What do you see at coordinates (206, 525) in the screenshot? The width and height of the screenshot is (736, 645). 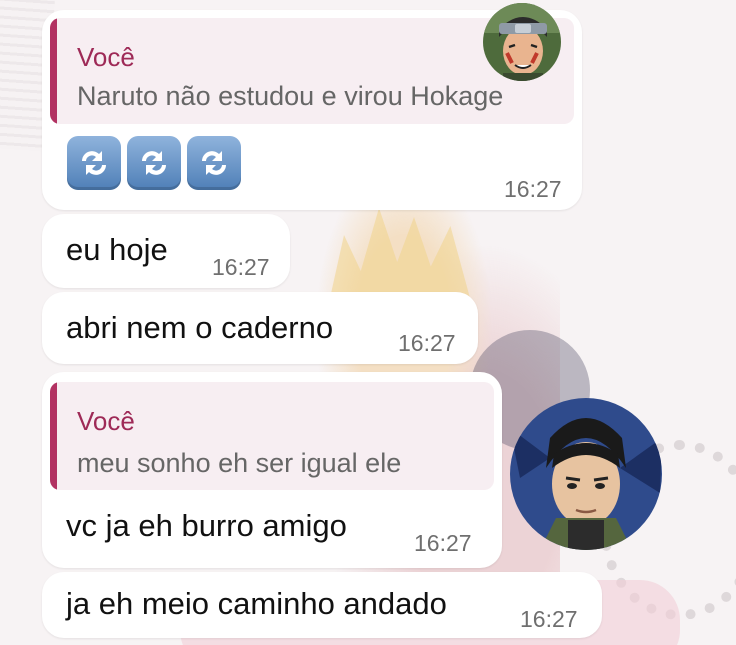 I see `message-text: vc ja eh burro amigo` at bounding box center [206, 525].